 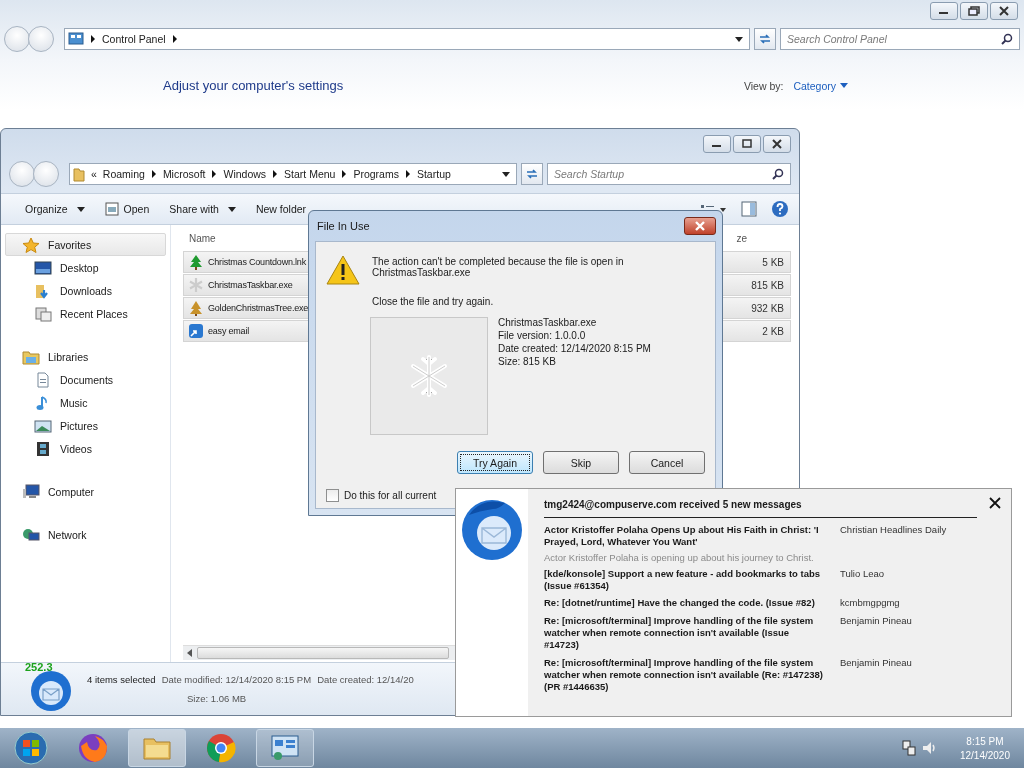 I want to click on message-preview: Actor Kristoffer Polaha is opening up about his journey to Christ., so click(x=679, y=557).